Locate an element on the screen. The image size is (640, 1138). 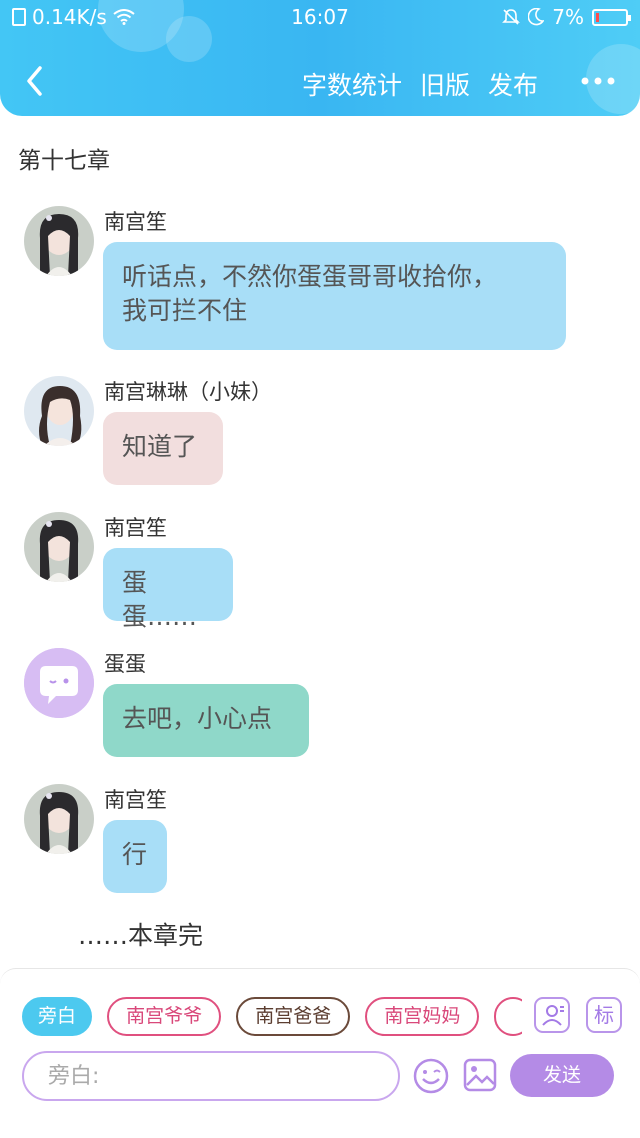
role-chip-narrator: 旁白 is located at coordinates (57, 1016).